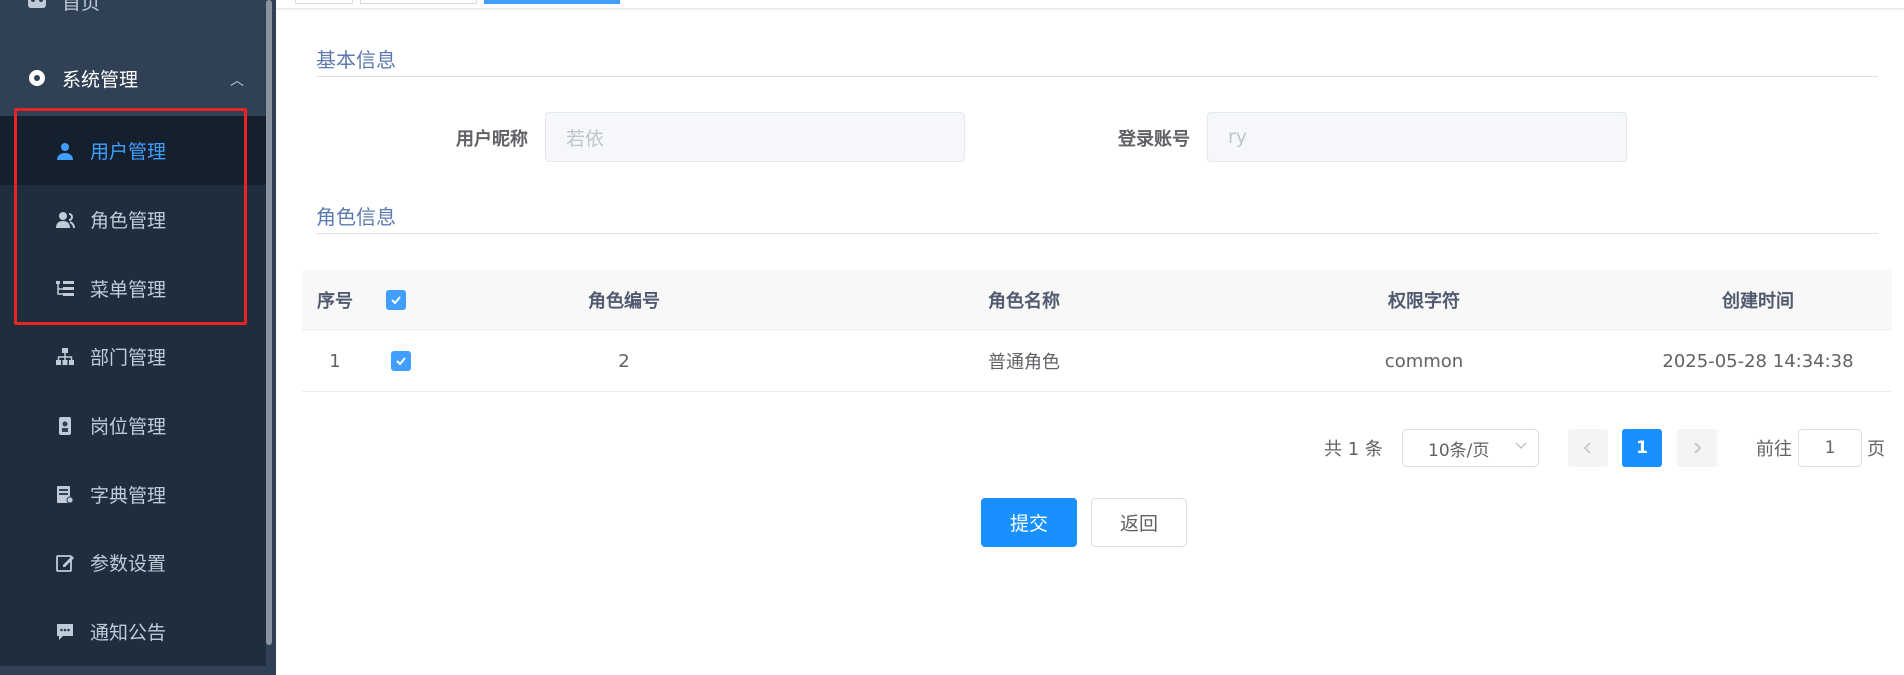 This screenshot has height=675, width=1904. I want to click on menu-tree-icon, so click(65, 289).